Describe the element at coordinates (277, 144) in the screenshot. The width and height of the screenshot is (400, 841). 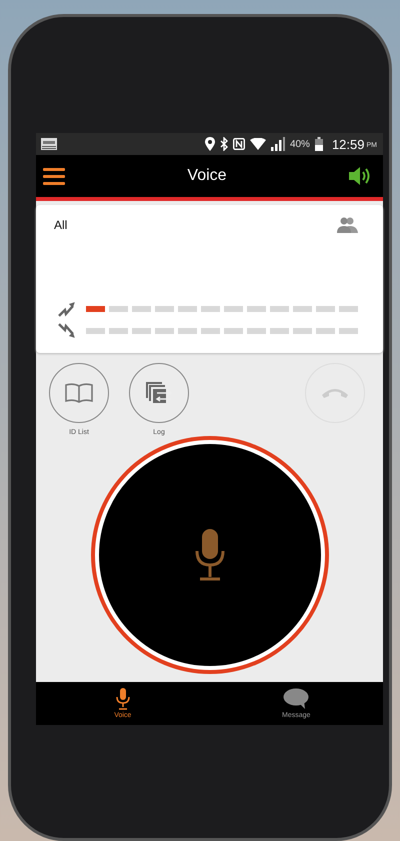
I see `signal-icon` at that location.